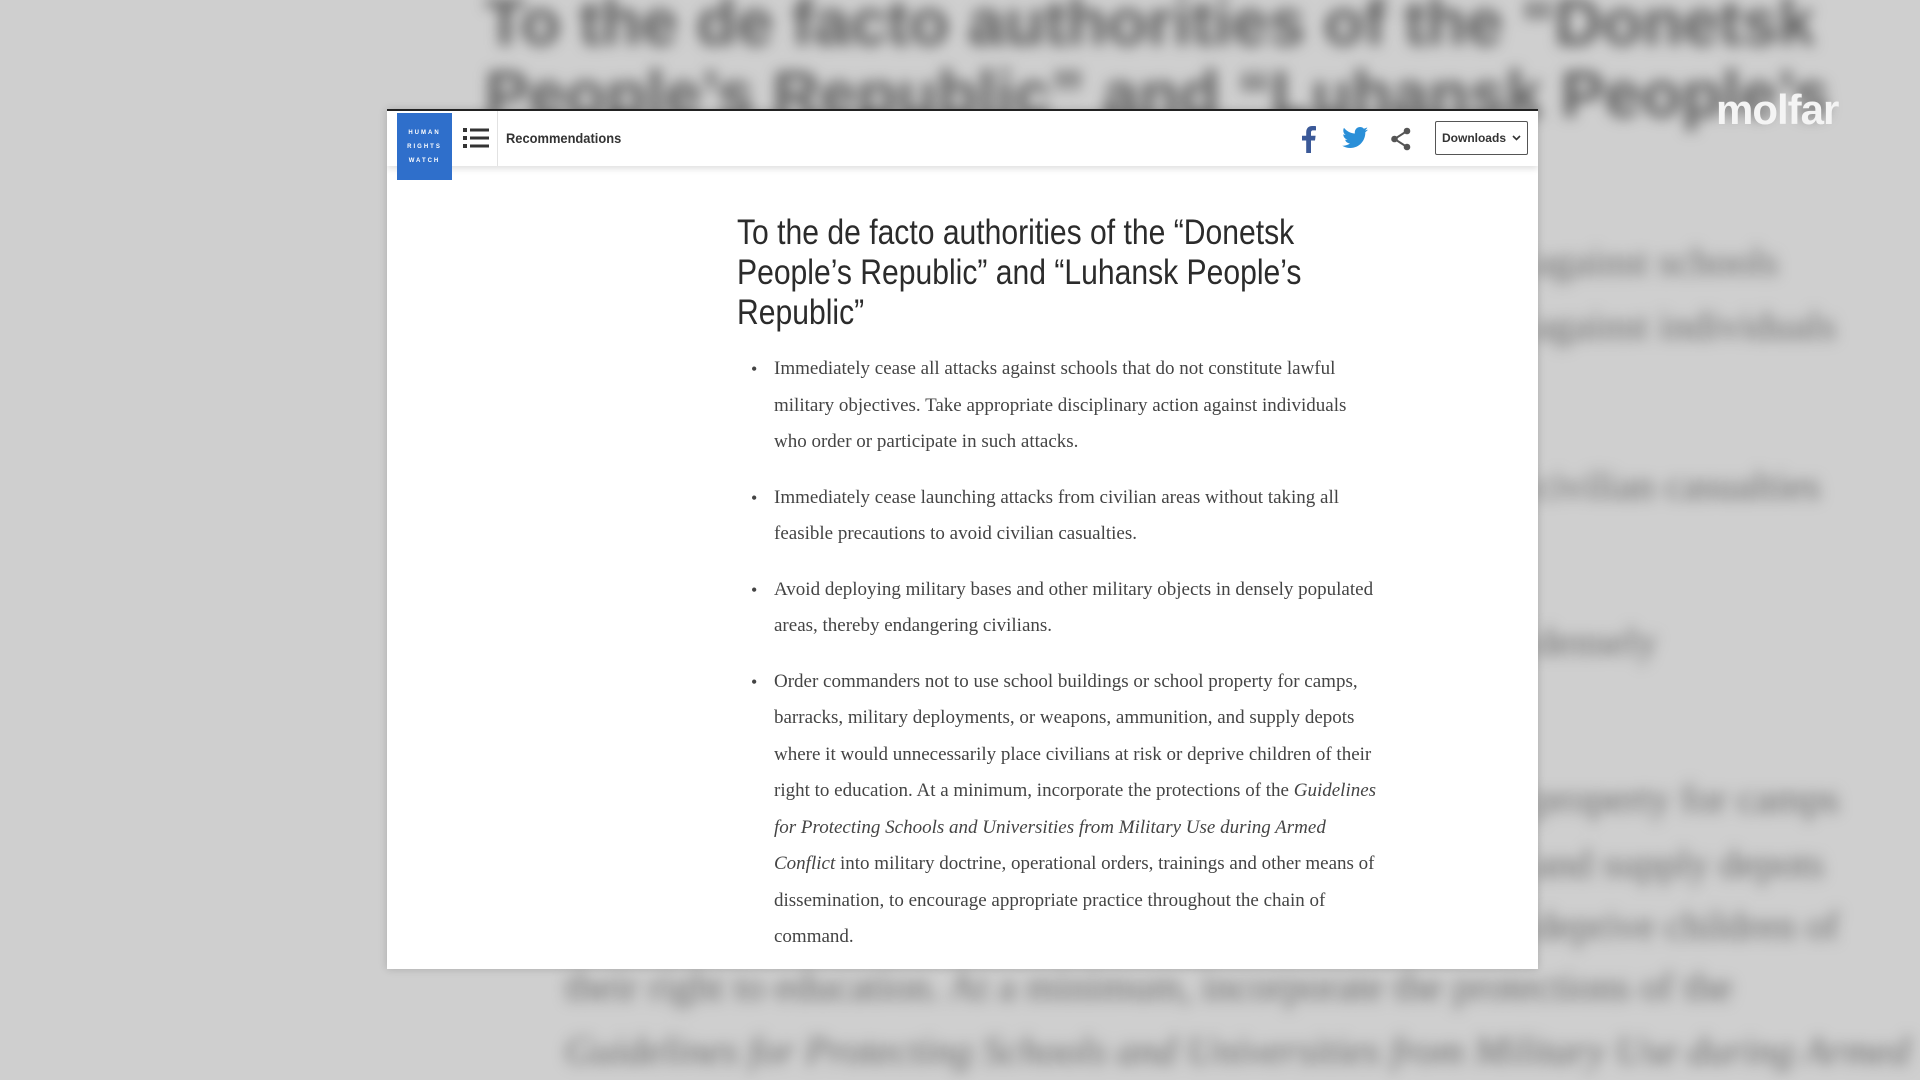  What do you see at coordinates (1687, 798) in the screenshot?
I see `background-text-line: property for camps` at bounding box center [1687, 798].